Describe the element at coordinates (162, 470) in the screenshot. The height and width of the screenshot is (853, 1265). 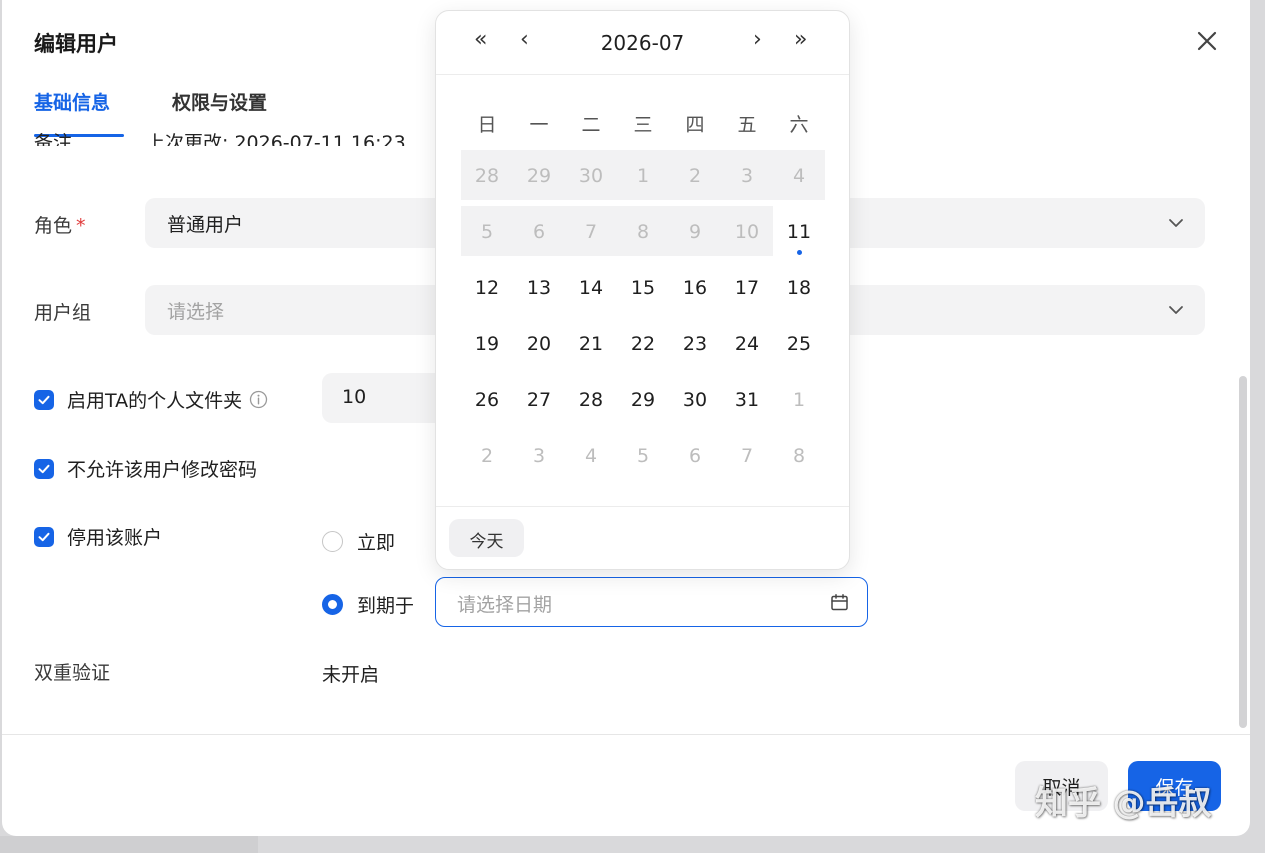
I see `no-password-change-label: 不允许该用户修改密码` at that location.